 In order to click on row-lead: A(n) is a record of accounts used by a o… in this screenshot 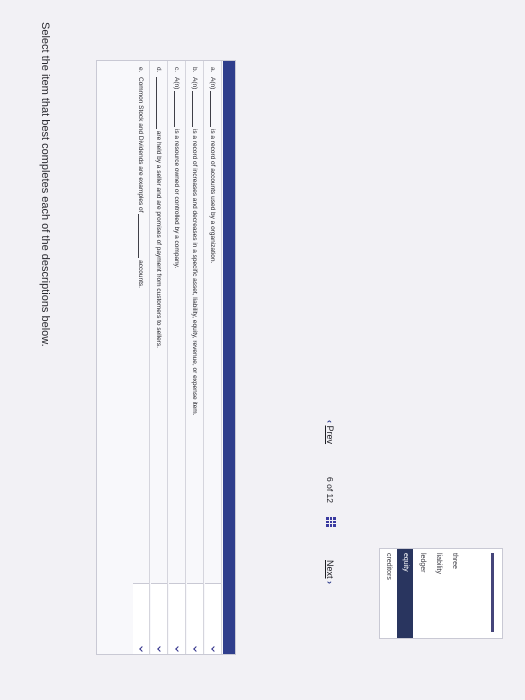, I will do `click(212, 170)`.